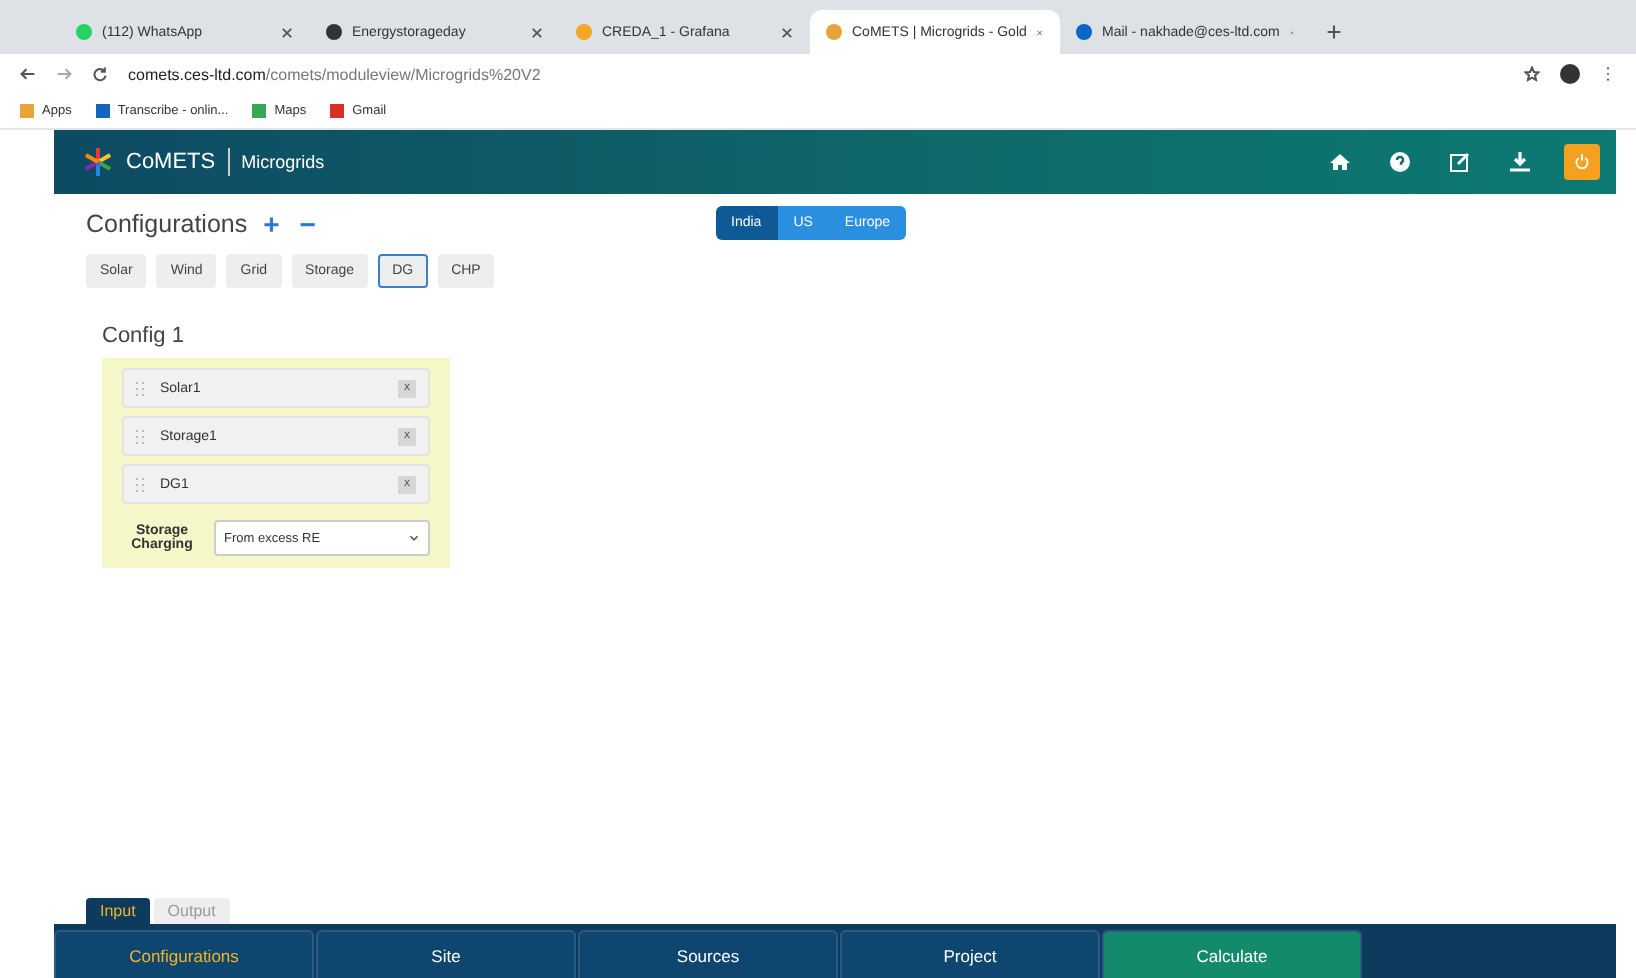 Image resolution: width=1636 pixels, height=978 pixels. Describe the element at coordinates (816, 74) in the screenshot. I see `address-field: comets.ces-ltd.com/comets/moduleview/Microgrids%20V2` at that location.